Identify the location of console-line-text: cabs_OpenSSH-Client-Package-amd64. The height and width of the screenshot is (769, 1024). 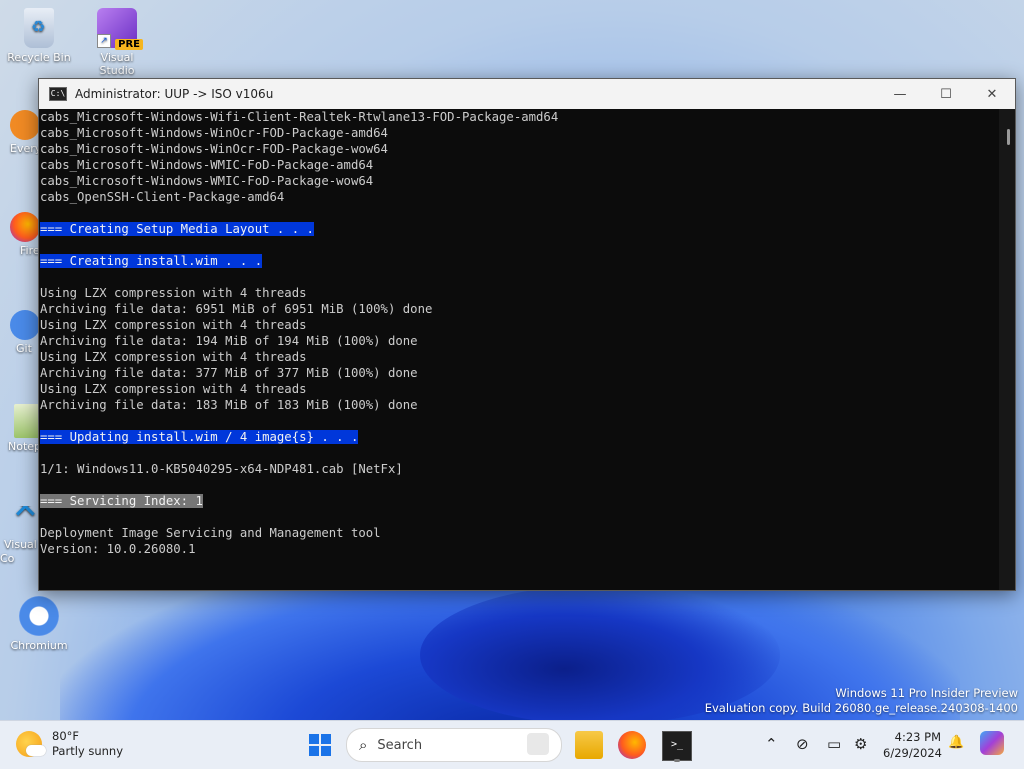
(162, 197).